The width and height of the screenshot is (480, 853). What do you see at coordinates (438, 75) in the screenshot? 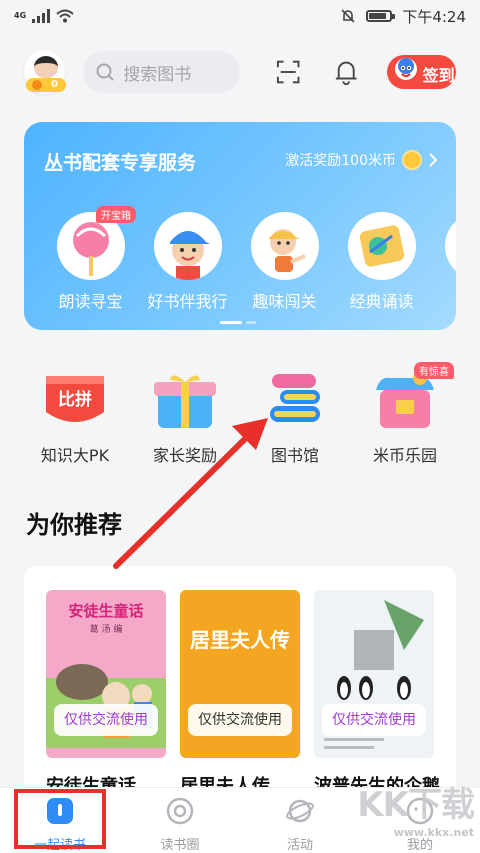
I see `signin-label: 签到` at bounding box center [438, 75].